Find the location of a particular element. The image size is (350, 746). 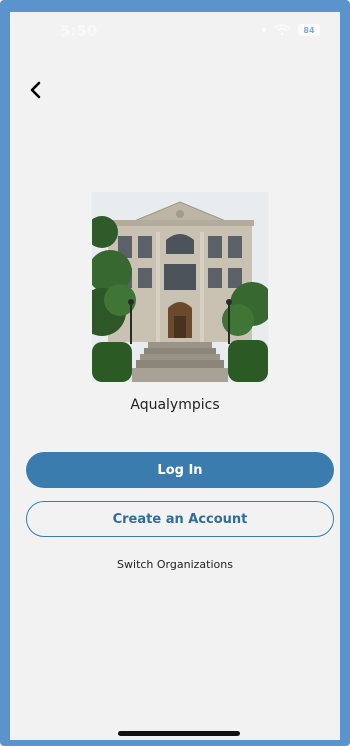

login-button: Log In is located at coordinates (180, 470).